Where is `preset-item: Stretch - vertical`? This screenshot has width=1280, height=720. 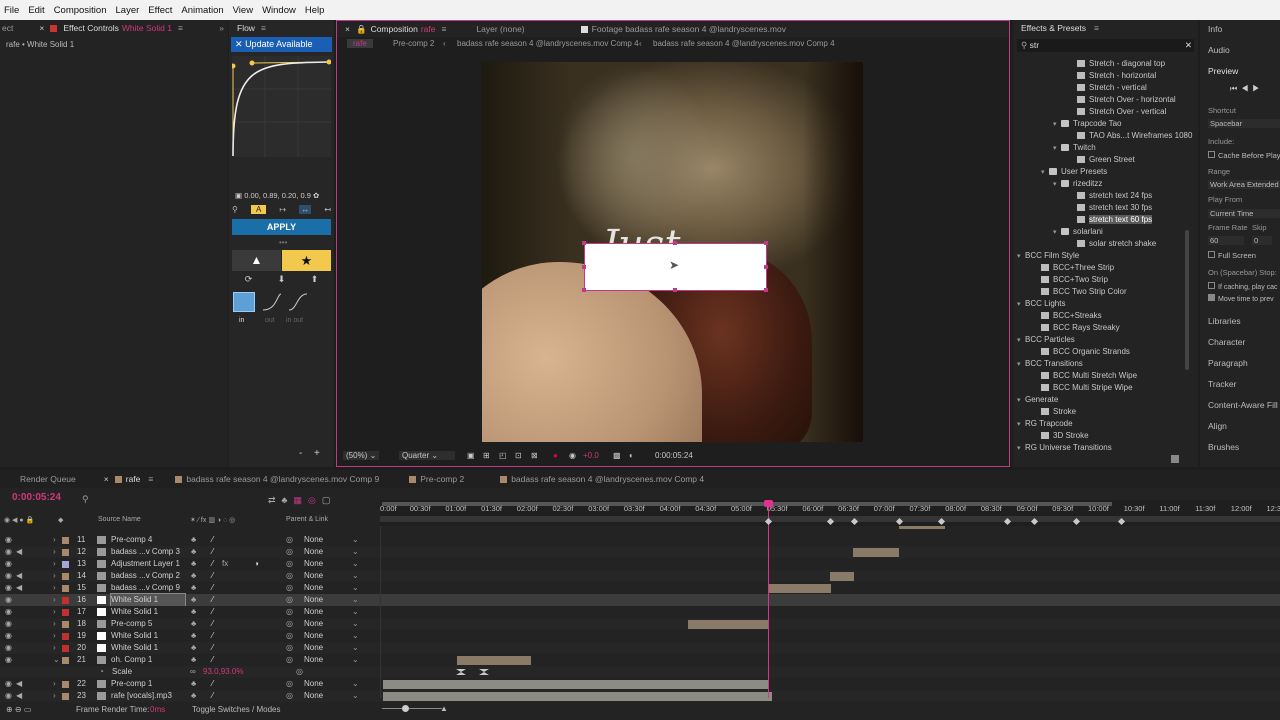 preset-item: Stretch - vertical is located at coordinates (1103, 88).